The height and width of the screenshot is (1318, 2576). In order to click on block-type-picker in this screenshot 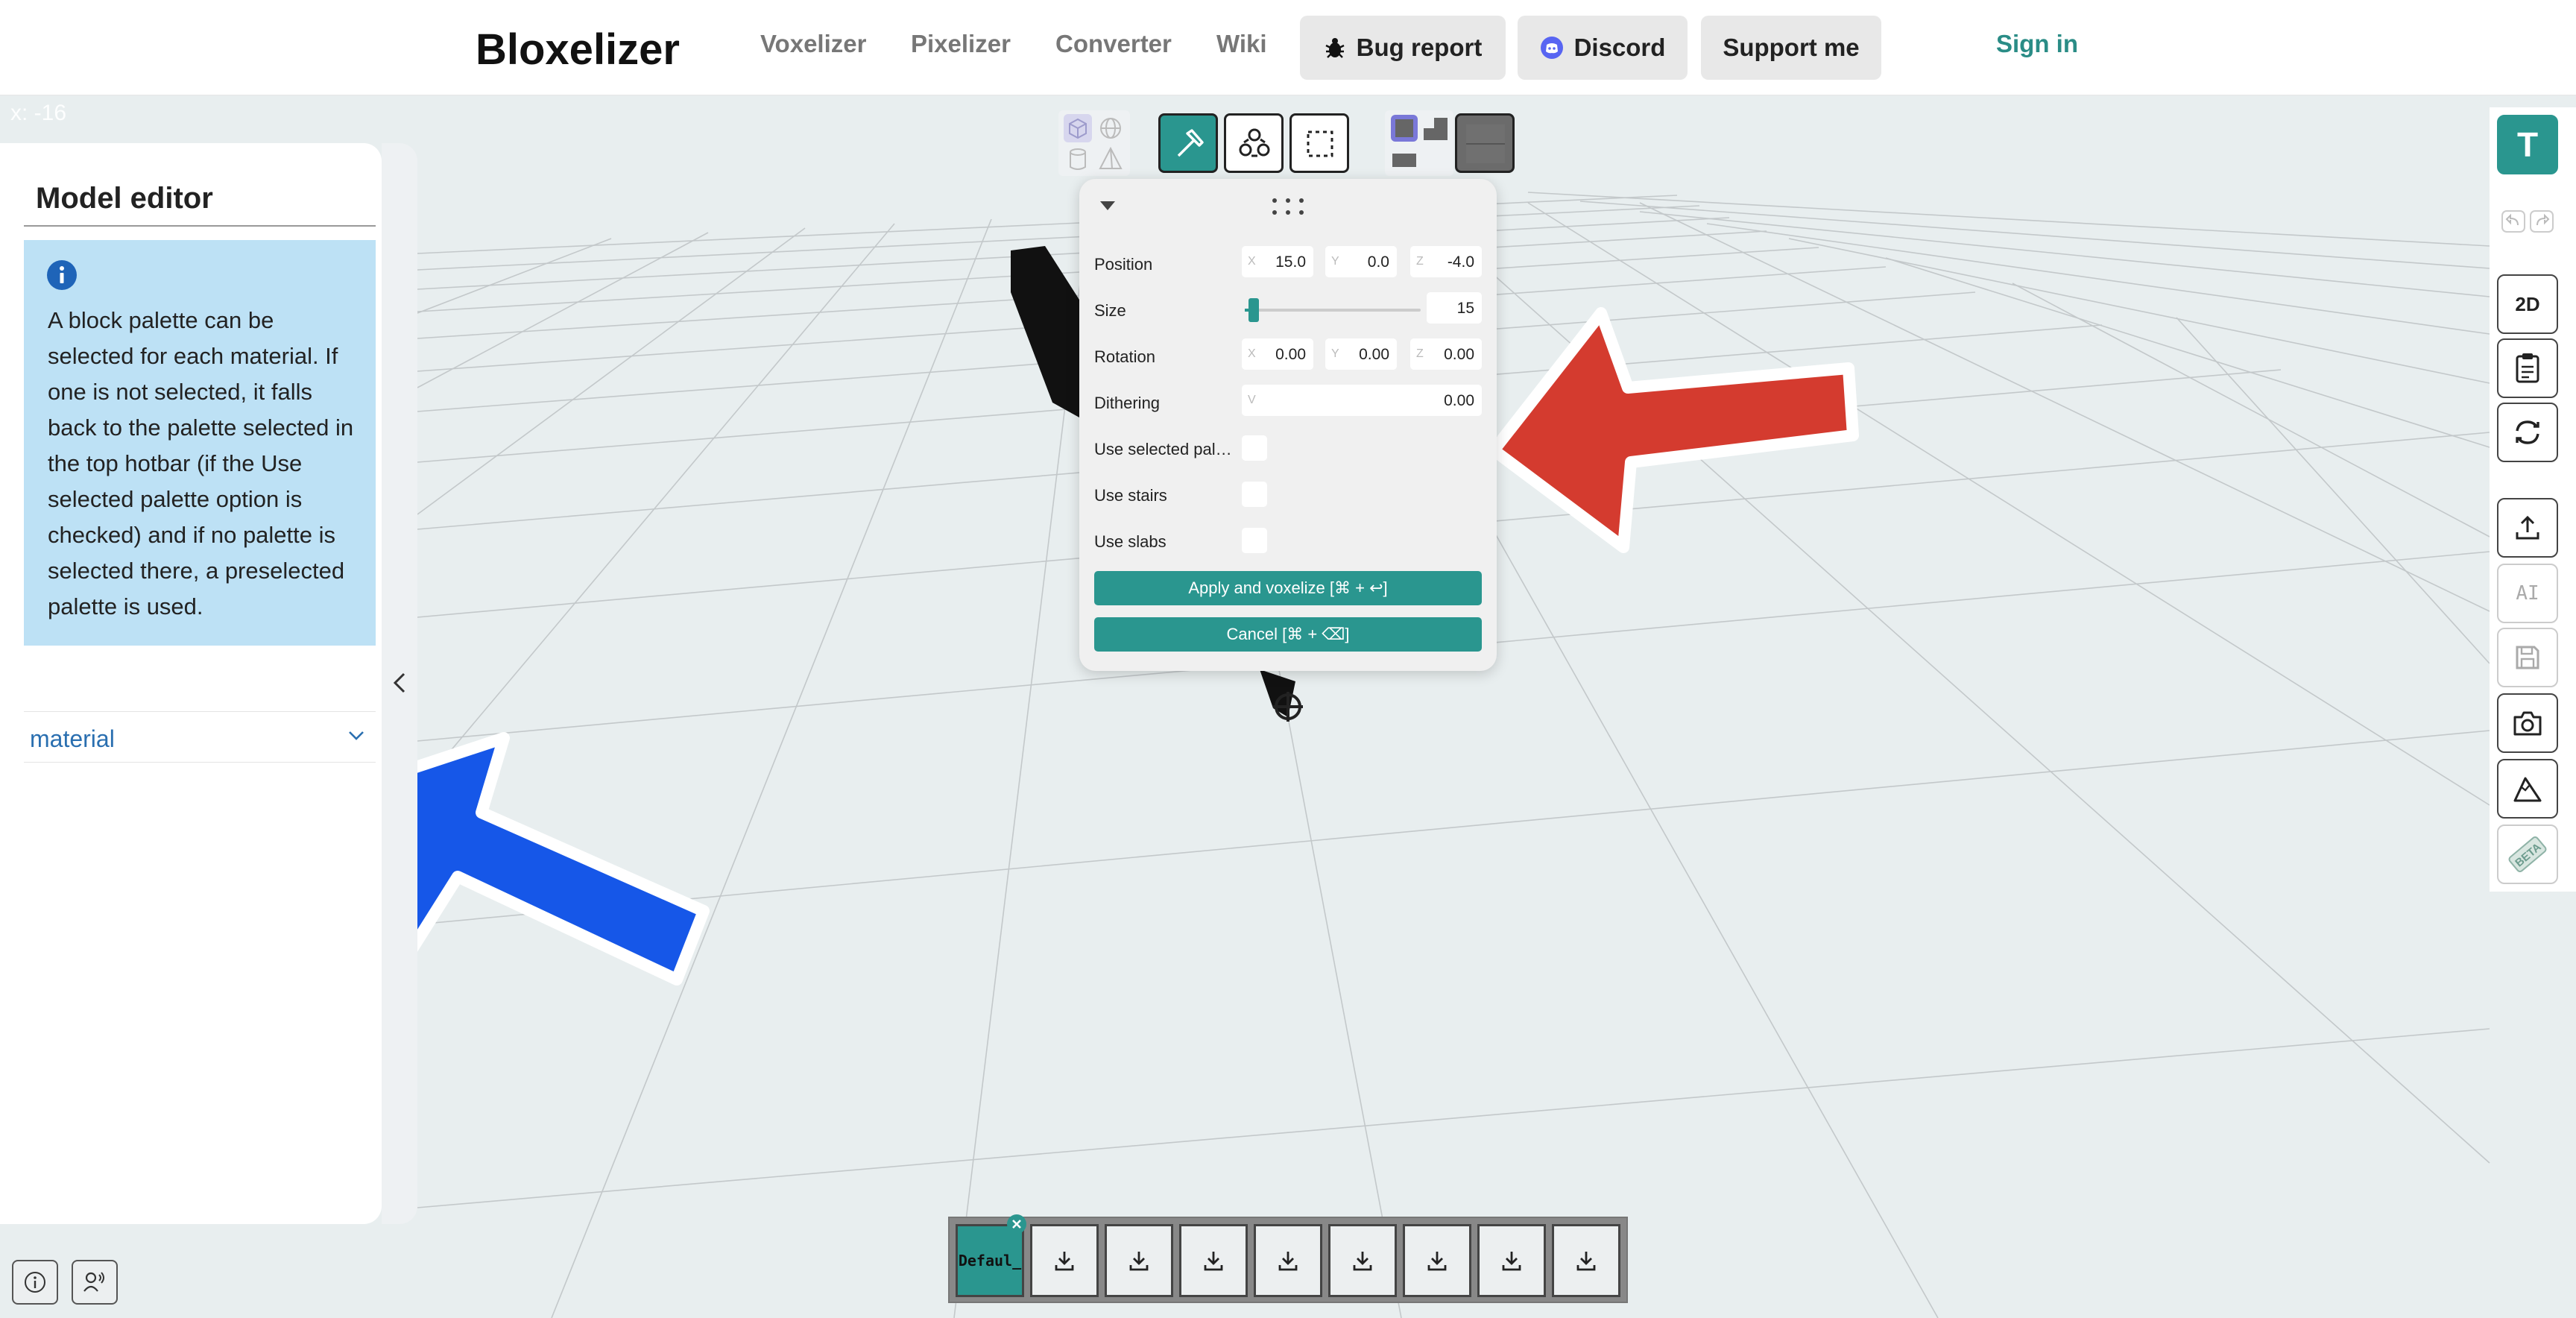, I will do `click(1419, 143)`.